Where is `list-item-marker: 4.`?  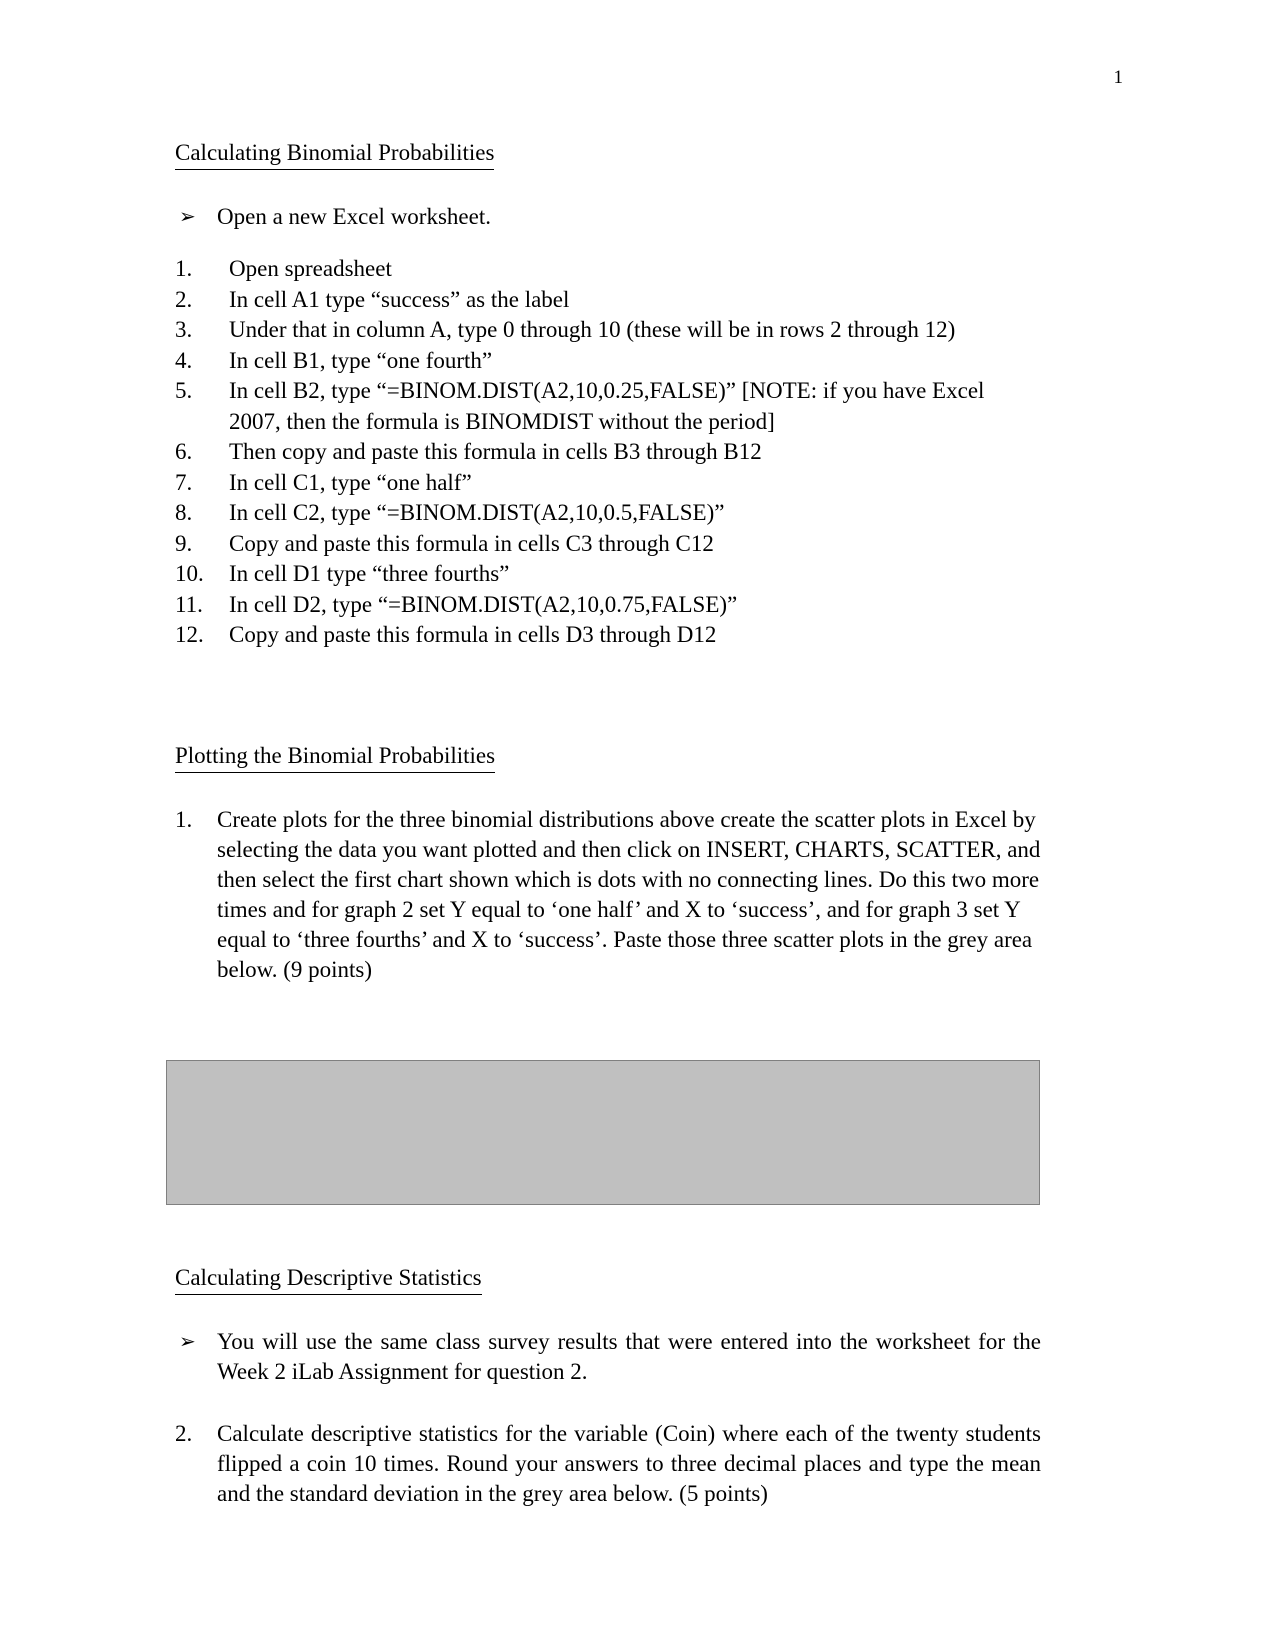
list-item-marker: 4. is located at coordinates (184, 360).